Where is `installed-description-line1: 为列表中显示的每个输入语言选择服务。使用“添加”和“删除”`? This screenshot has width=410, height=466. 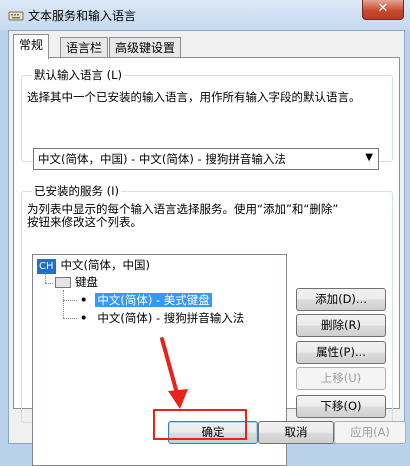 installed-description-line1: 为列表中显示的每个输入语言选择服务。使用“添加”和“删除” is located at coordinates (183, 209).